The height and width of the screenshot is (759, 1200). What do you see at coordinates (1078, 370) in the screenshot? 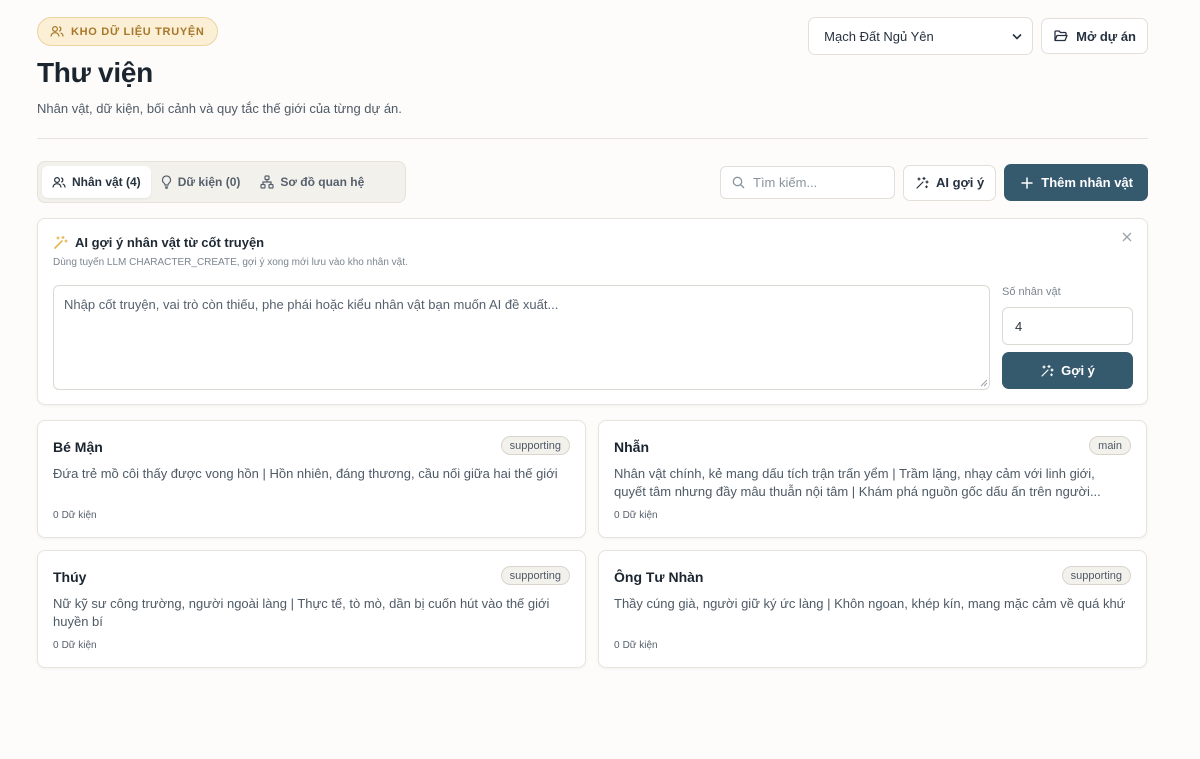
I see `suggest-button-label: Gợi ý` at bounding box center [1078, 370].